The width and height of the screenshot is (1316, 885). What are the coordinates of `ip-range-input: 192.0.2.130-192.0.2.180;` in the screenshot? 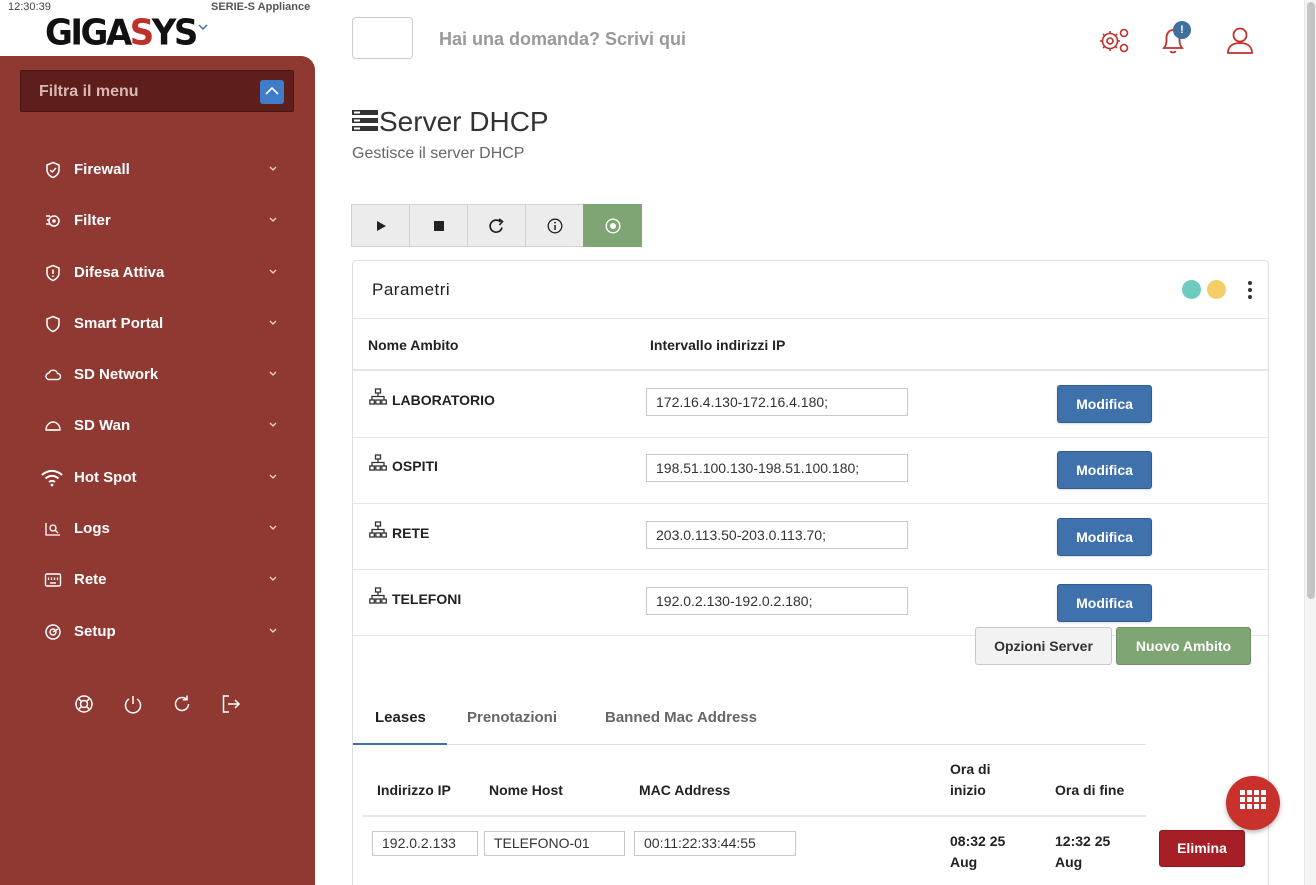 It's located at (777, 601).